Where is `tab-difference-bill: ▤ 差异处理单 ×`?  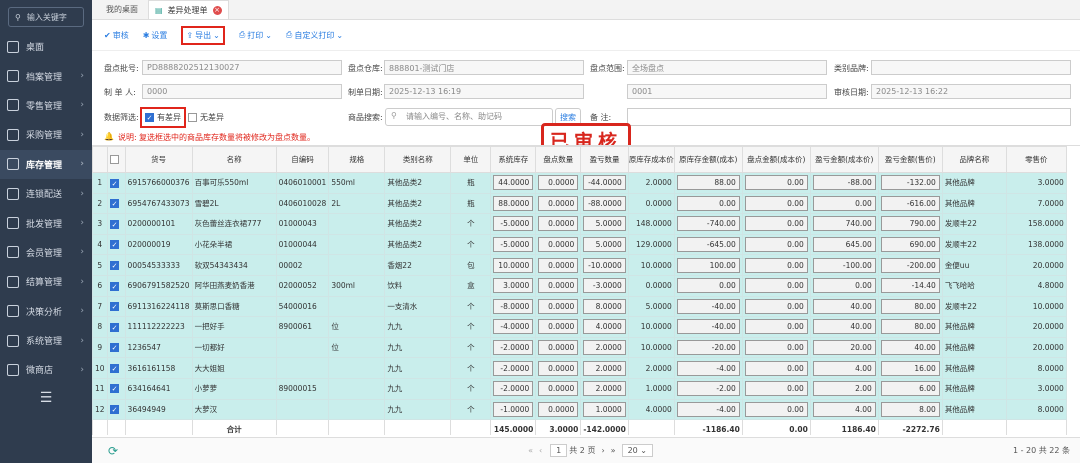
tab-difference-bill: ▤ 差异处理单 × is located at coordinates (188, 9).